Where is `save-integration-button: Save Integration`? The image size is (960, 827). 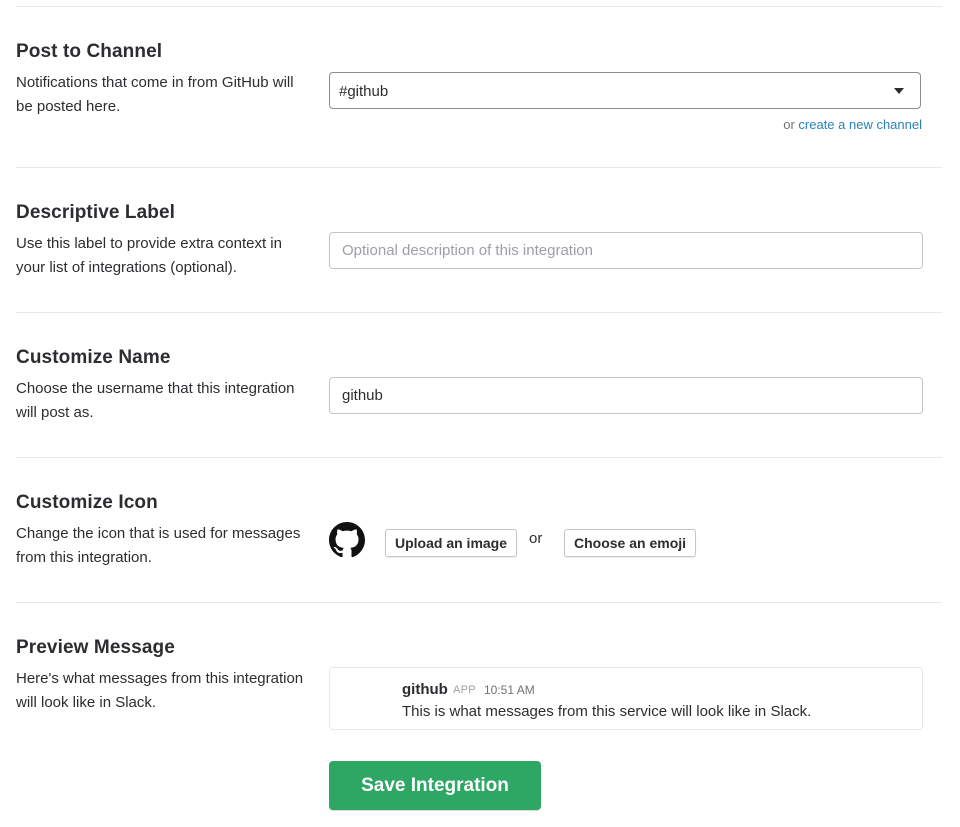 save-integration-button: Save Integration is located at coordinates (435, 785).